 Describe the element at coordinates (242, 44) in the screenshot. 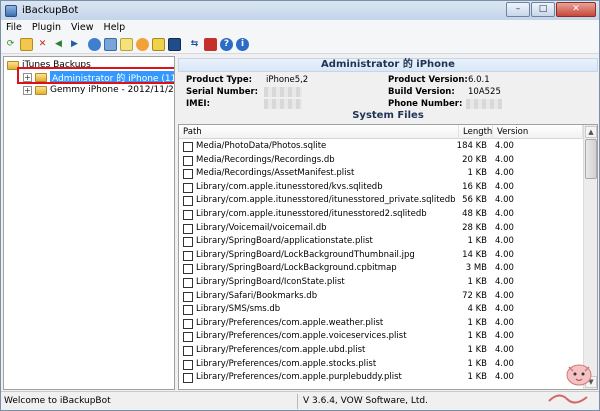

I see `about-icon: i` at that location.